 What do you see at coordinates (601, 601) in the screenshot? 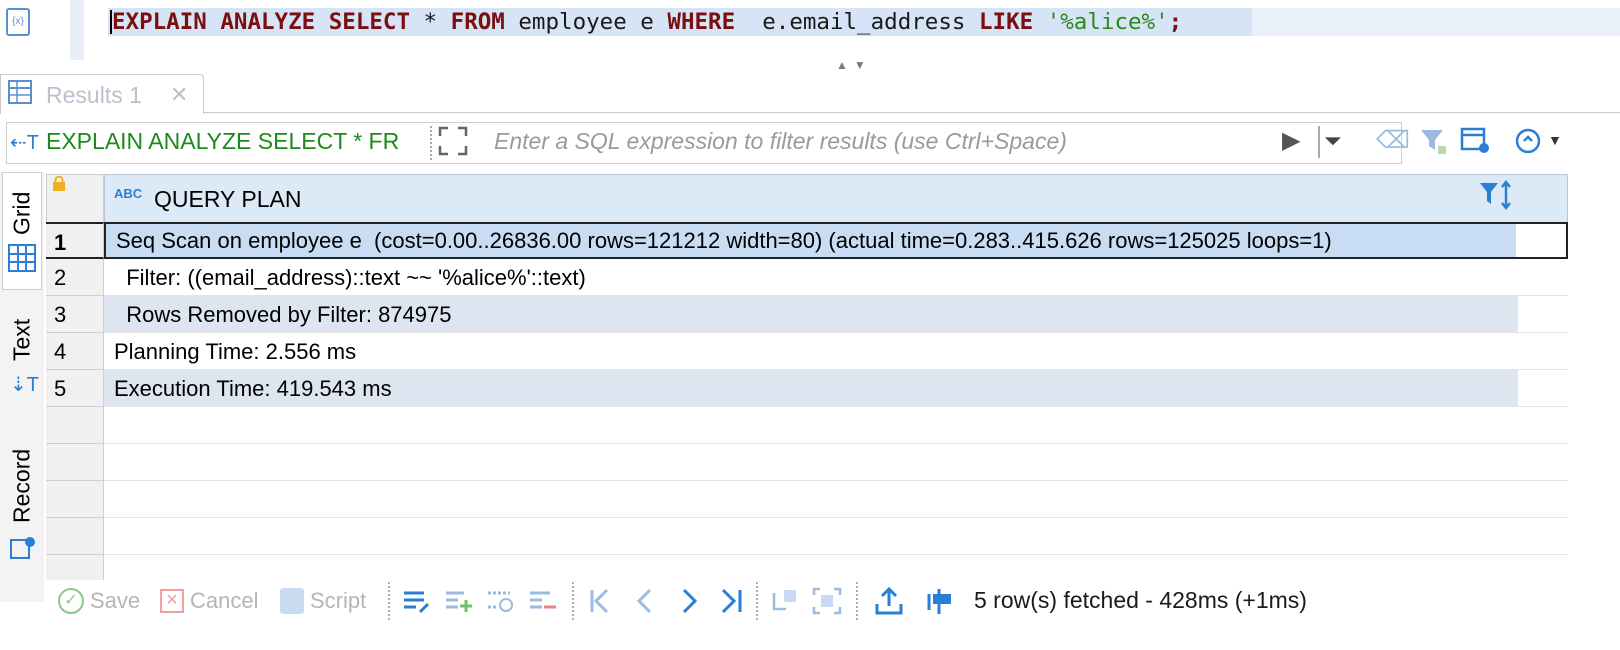
I see `first-page-icon` at bounding box center [601, 601].